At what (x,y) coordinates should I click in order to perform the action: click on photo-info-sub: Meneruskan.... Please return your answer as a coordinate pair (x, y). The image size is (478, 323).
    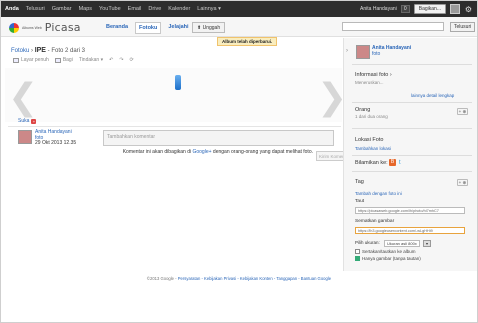
    Looking at the image, I should click on (369, 82).